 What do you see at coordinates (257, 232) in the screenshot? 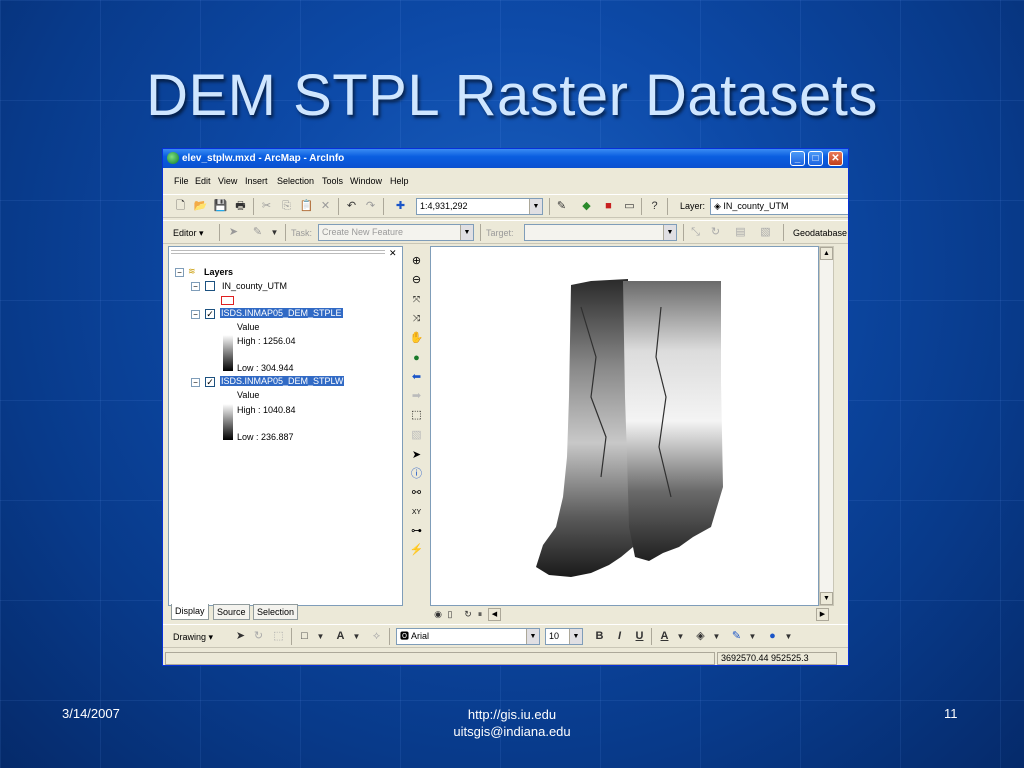
I see `sketch-tool-icon: ✎` at bounding box center [257, 232].